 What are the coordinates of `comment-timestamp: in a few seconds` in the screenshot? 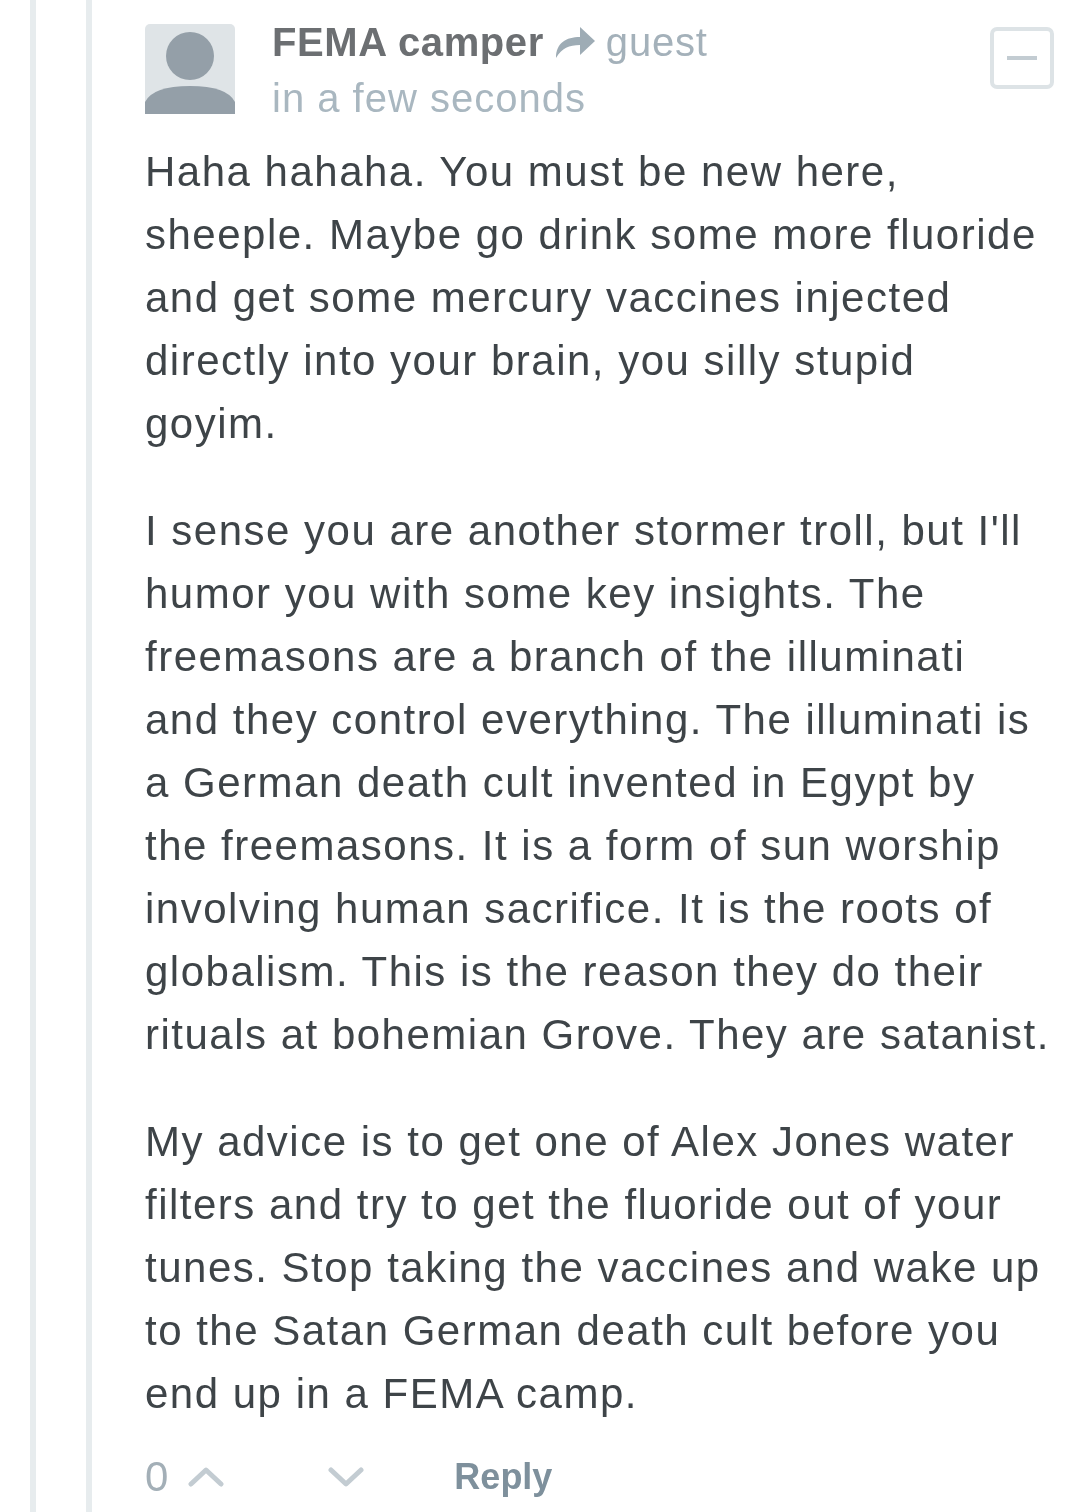 It's located at (631, 98).